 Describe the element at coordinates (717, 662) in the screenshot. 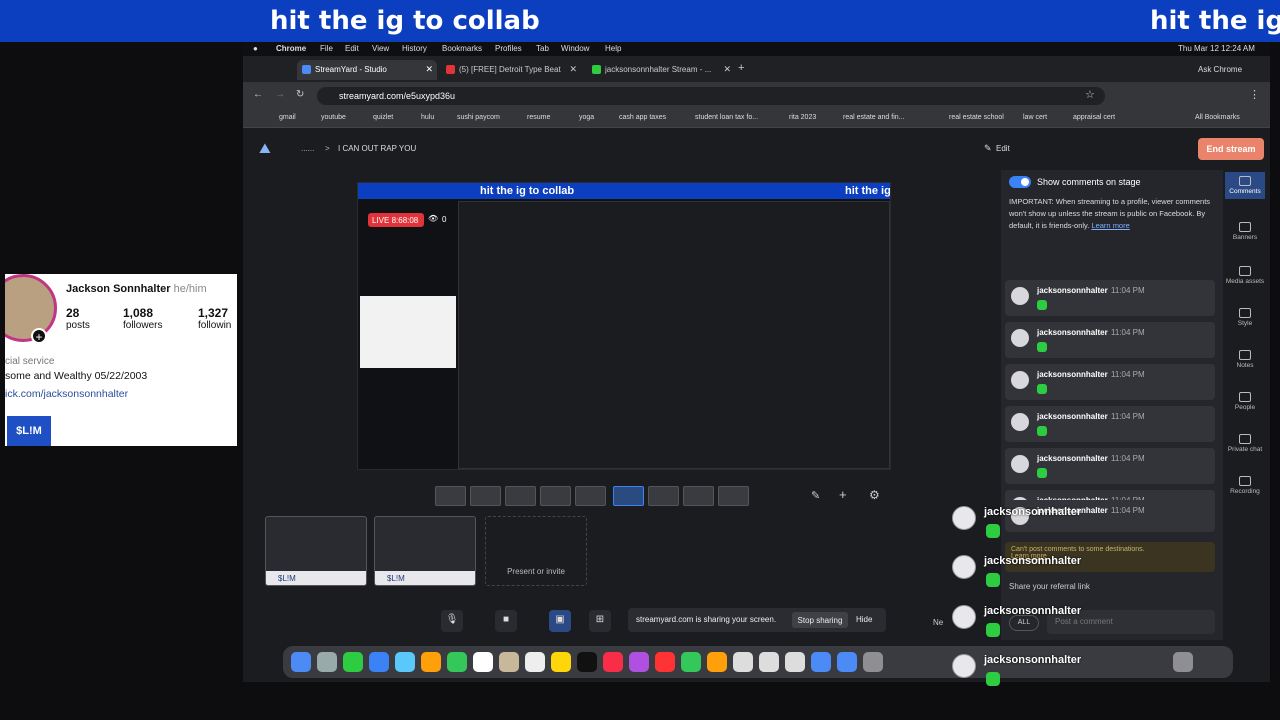

I see `pages-icon` at that location.